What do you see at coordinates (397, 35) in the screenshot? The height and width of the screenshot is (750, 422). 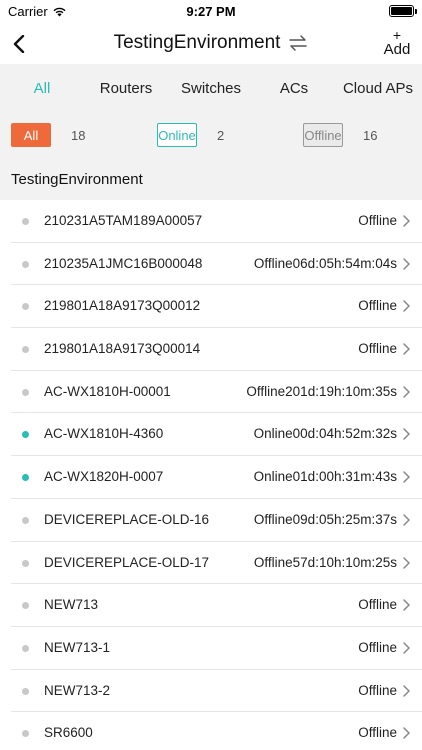 I see `plus-icon: +` at bounding box center [397, 35].